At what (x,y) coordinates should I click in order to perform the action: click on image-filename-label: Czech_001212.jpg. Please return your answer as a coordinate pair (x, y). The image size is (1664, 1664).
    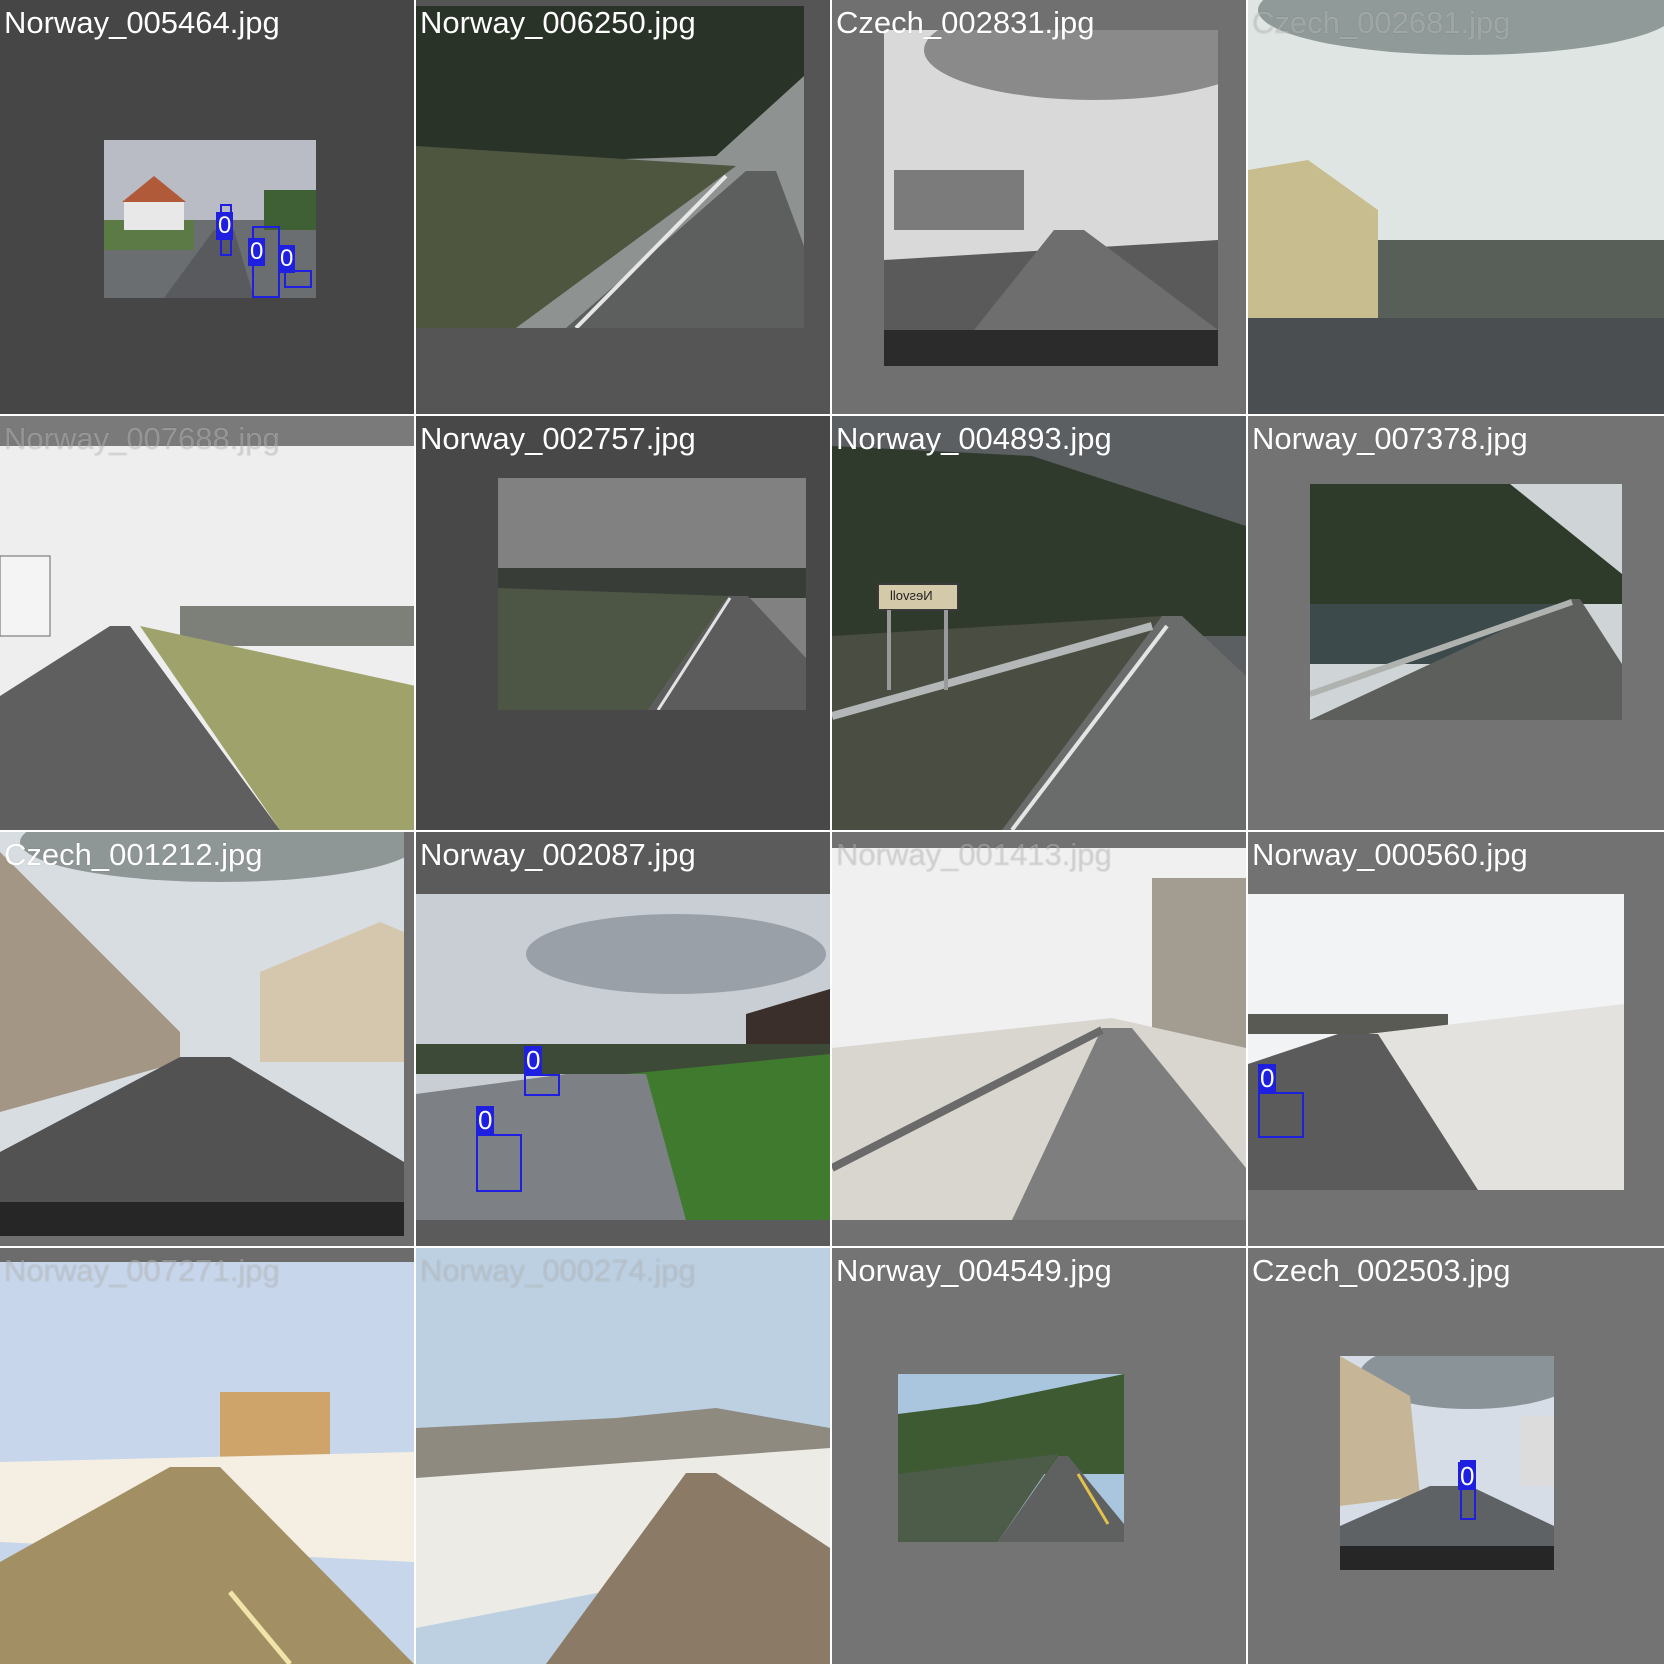
    Looking at the image, I should click on (133, 854).